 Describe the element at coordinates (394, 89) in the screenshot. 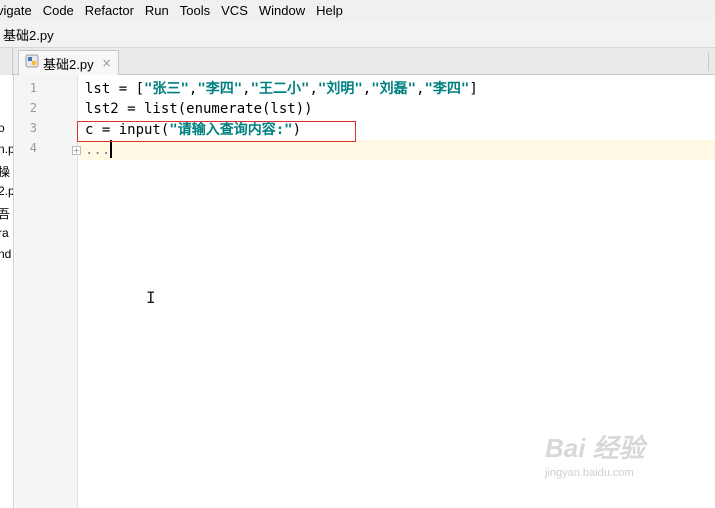

I see `string-literal: "刘磊"` at that location.